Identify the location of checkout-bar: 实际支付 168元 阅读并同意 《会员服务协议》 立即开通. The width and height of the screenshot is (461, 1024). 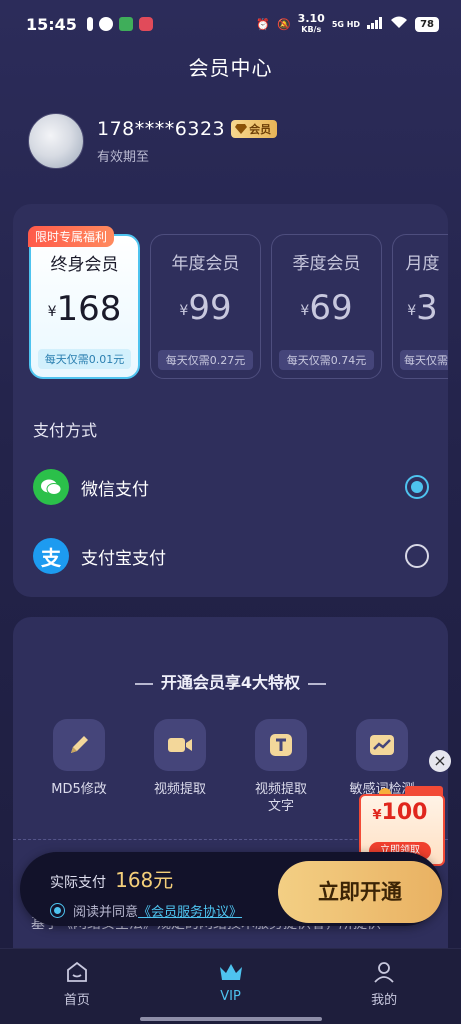
(231, 889).